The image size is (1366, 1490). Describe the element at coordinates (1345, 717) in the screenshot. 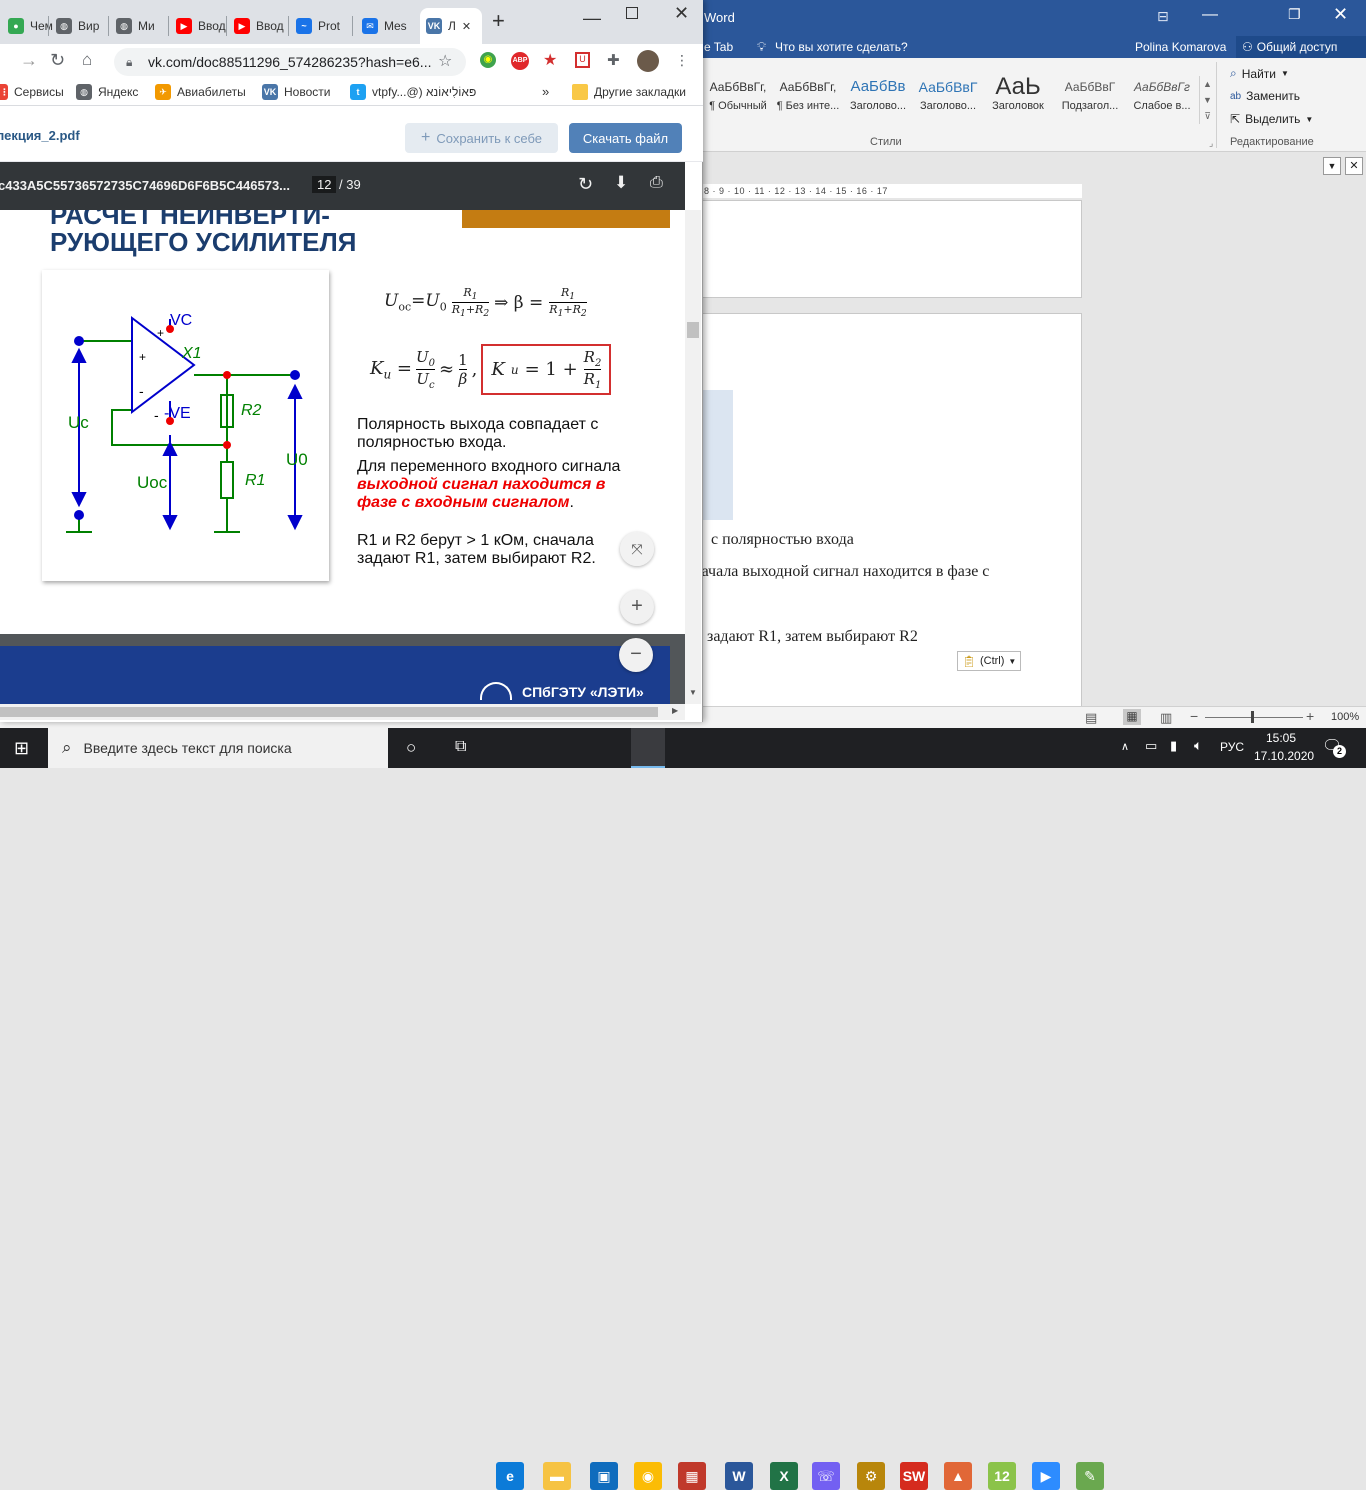

I see `zoom-level: 100%` at that location.